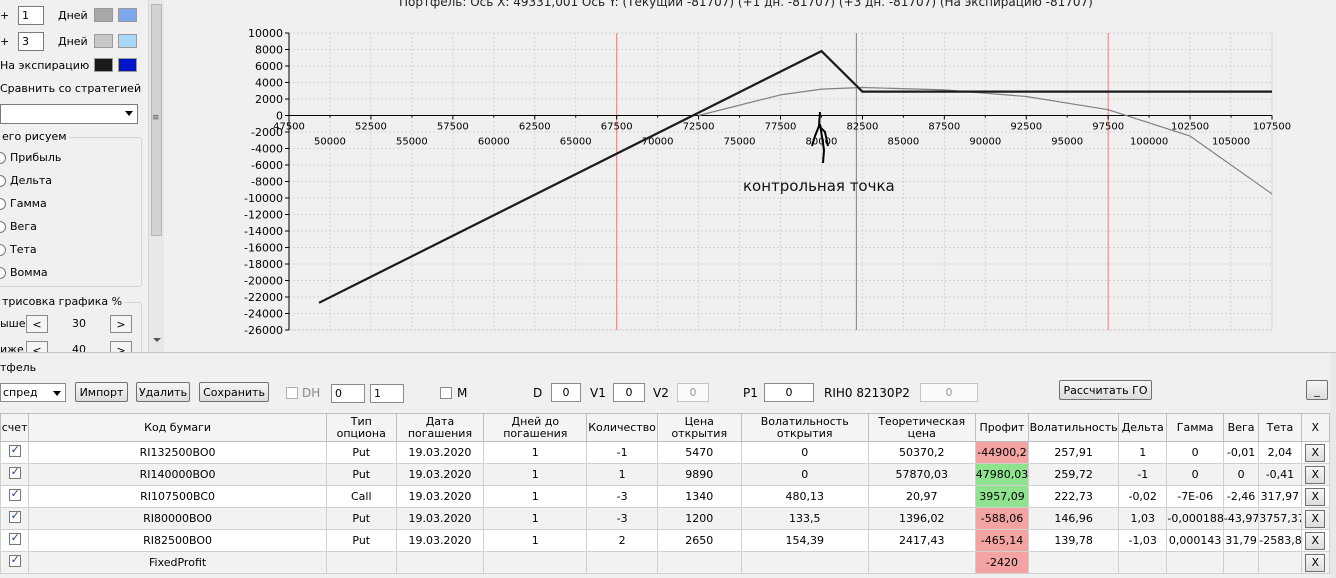 The width and height of the screenshot is (1336, 578). I want to click on cell-price, so click(699, 562).